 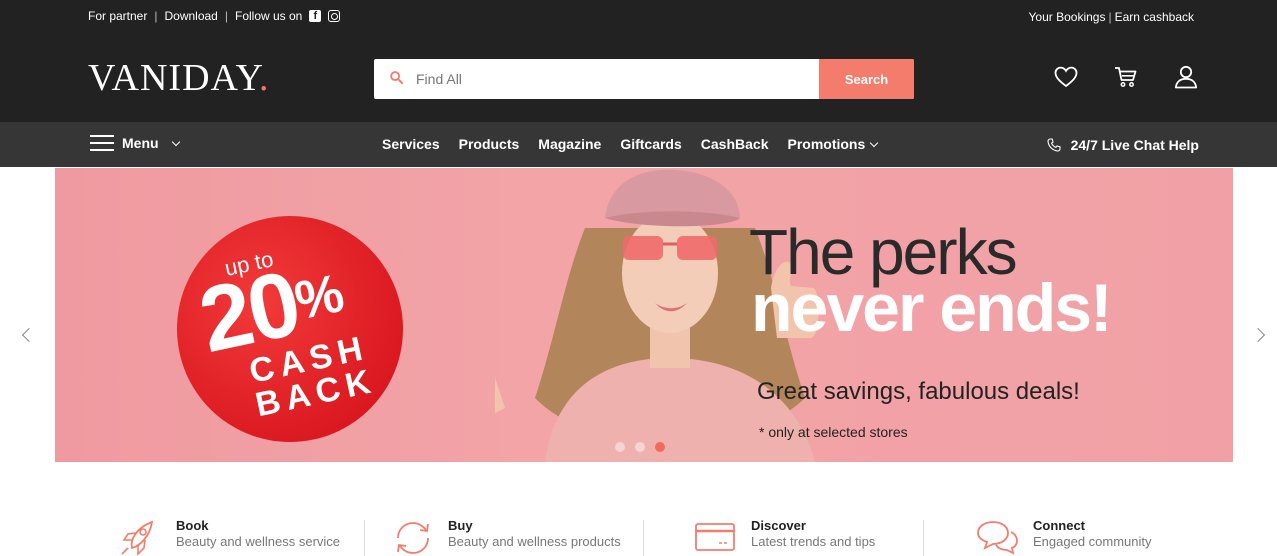 I want to click on phone-icon, so click(x=1054, y=145).